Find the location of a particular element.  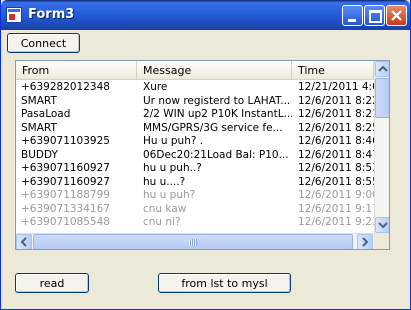

cell-from: +639071103925 is located at coordinates (65, 141).